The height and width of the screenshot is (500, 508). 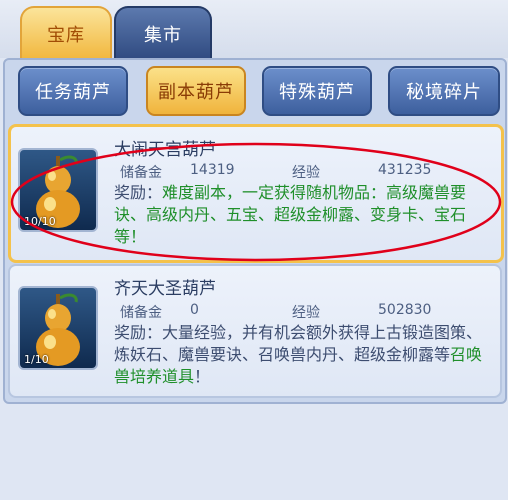 I want to click on category-special-gourd-button: 特殊葫芦, so click(x=317, y=91).